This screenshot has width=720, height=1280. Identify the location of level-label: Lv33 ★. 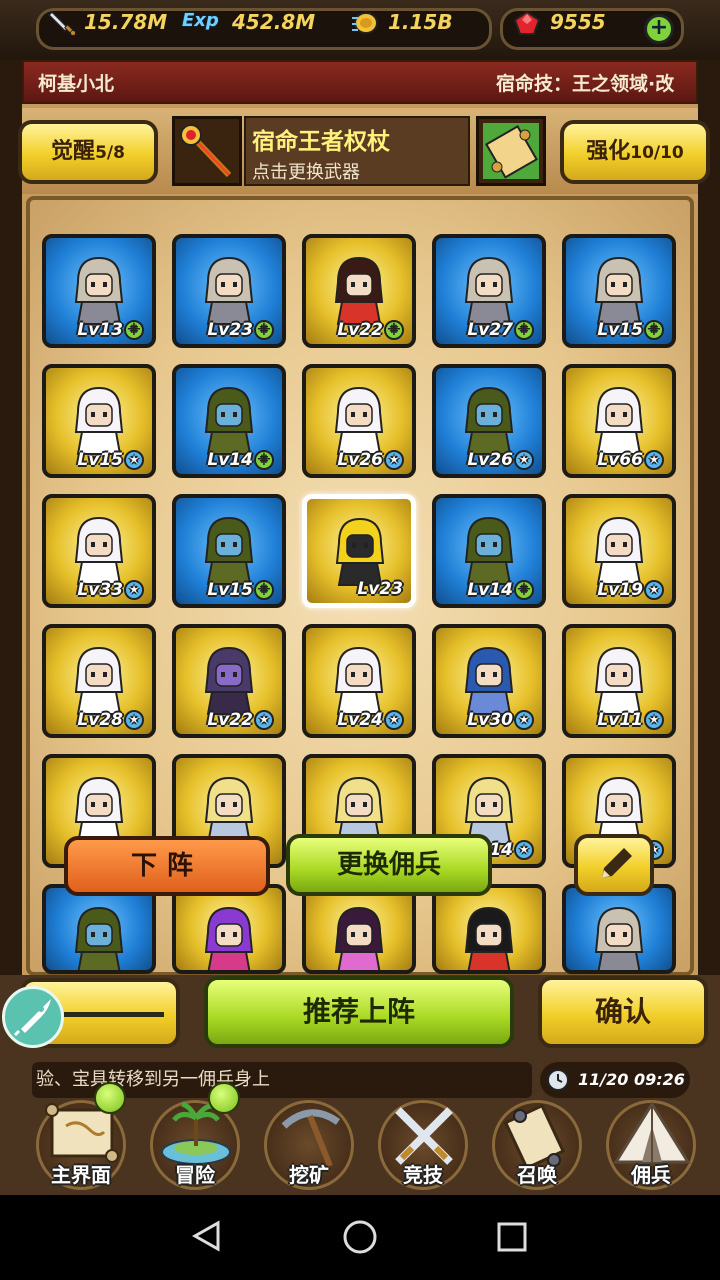
(110, 590).